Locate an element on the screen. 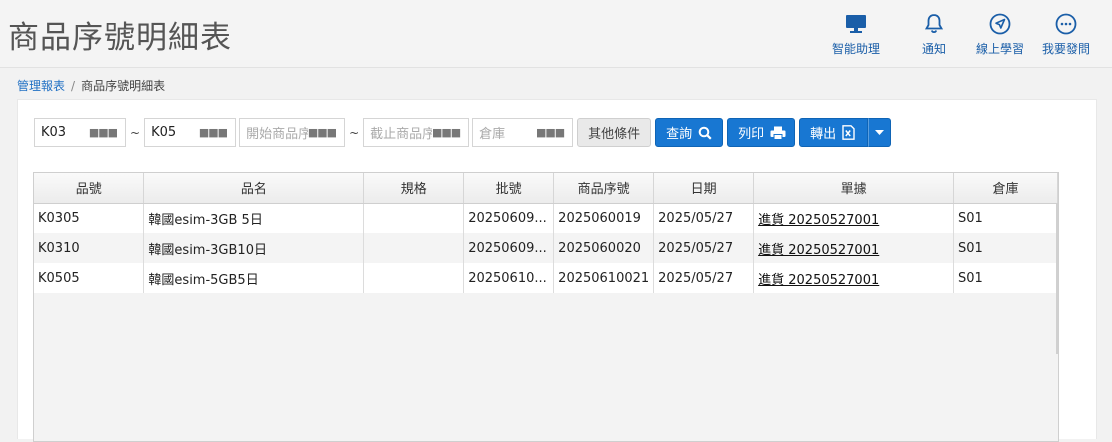  column-header: 日期 is located at coordinates (704, 188).